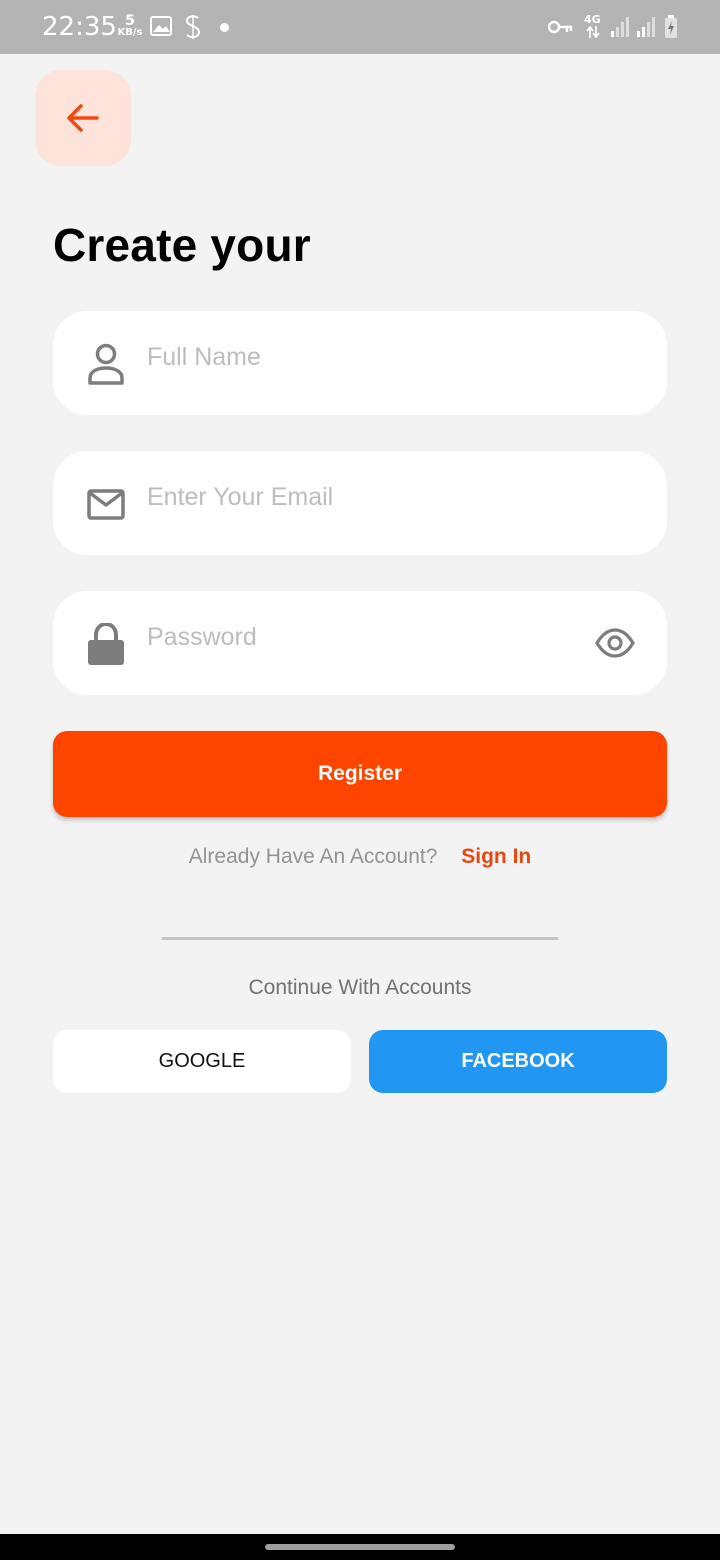  I want to click on full-name-input, so click(357, 357).